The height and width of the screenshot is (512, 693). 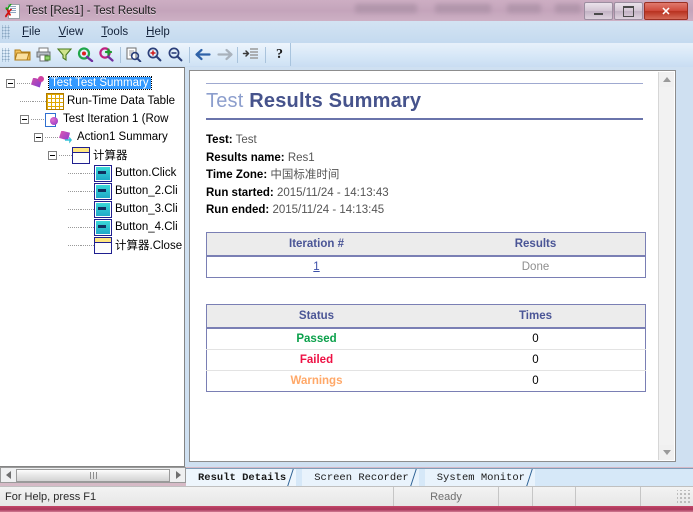 I want to click on menu-item-file: File, so click(x=31, y=32).